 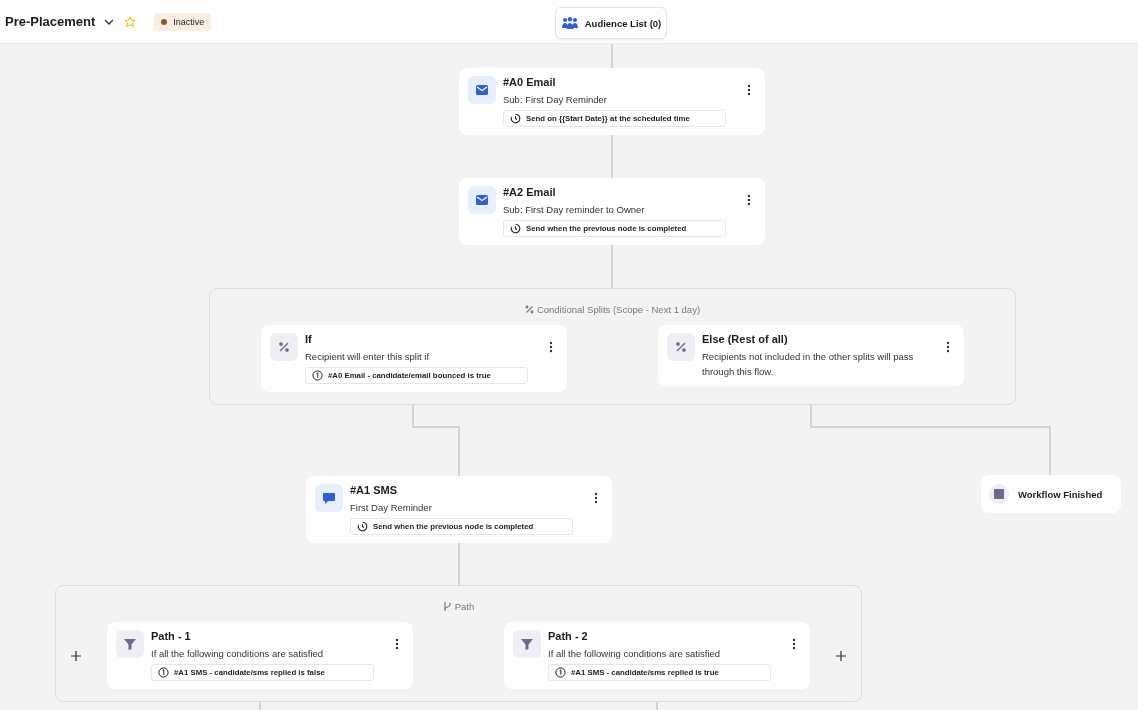 What do you see at coordinates (555, 100) in the screenshot?
I see `node-subtitle: Sub: First Day Reminder` at bounding box center [555, 100].